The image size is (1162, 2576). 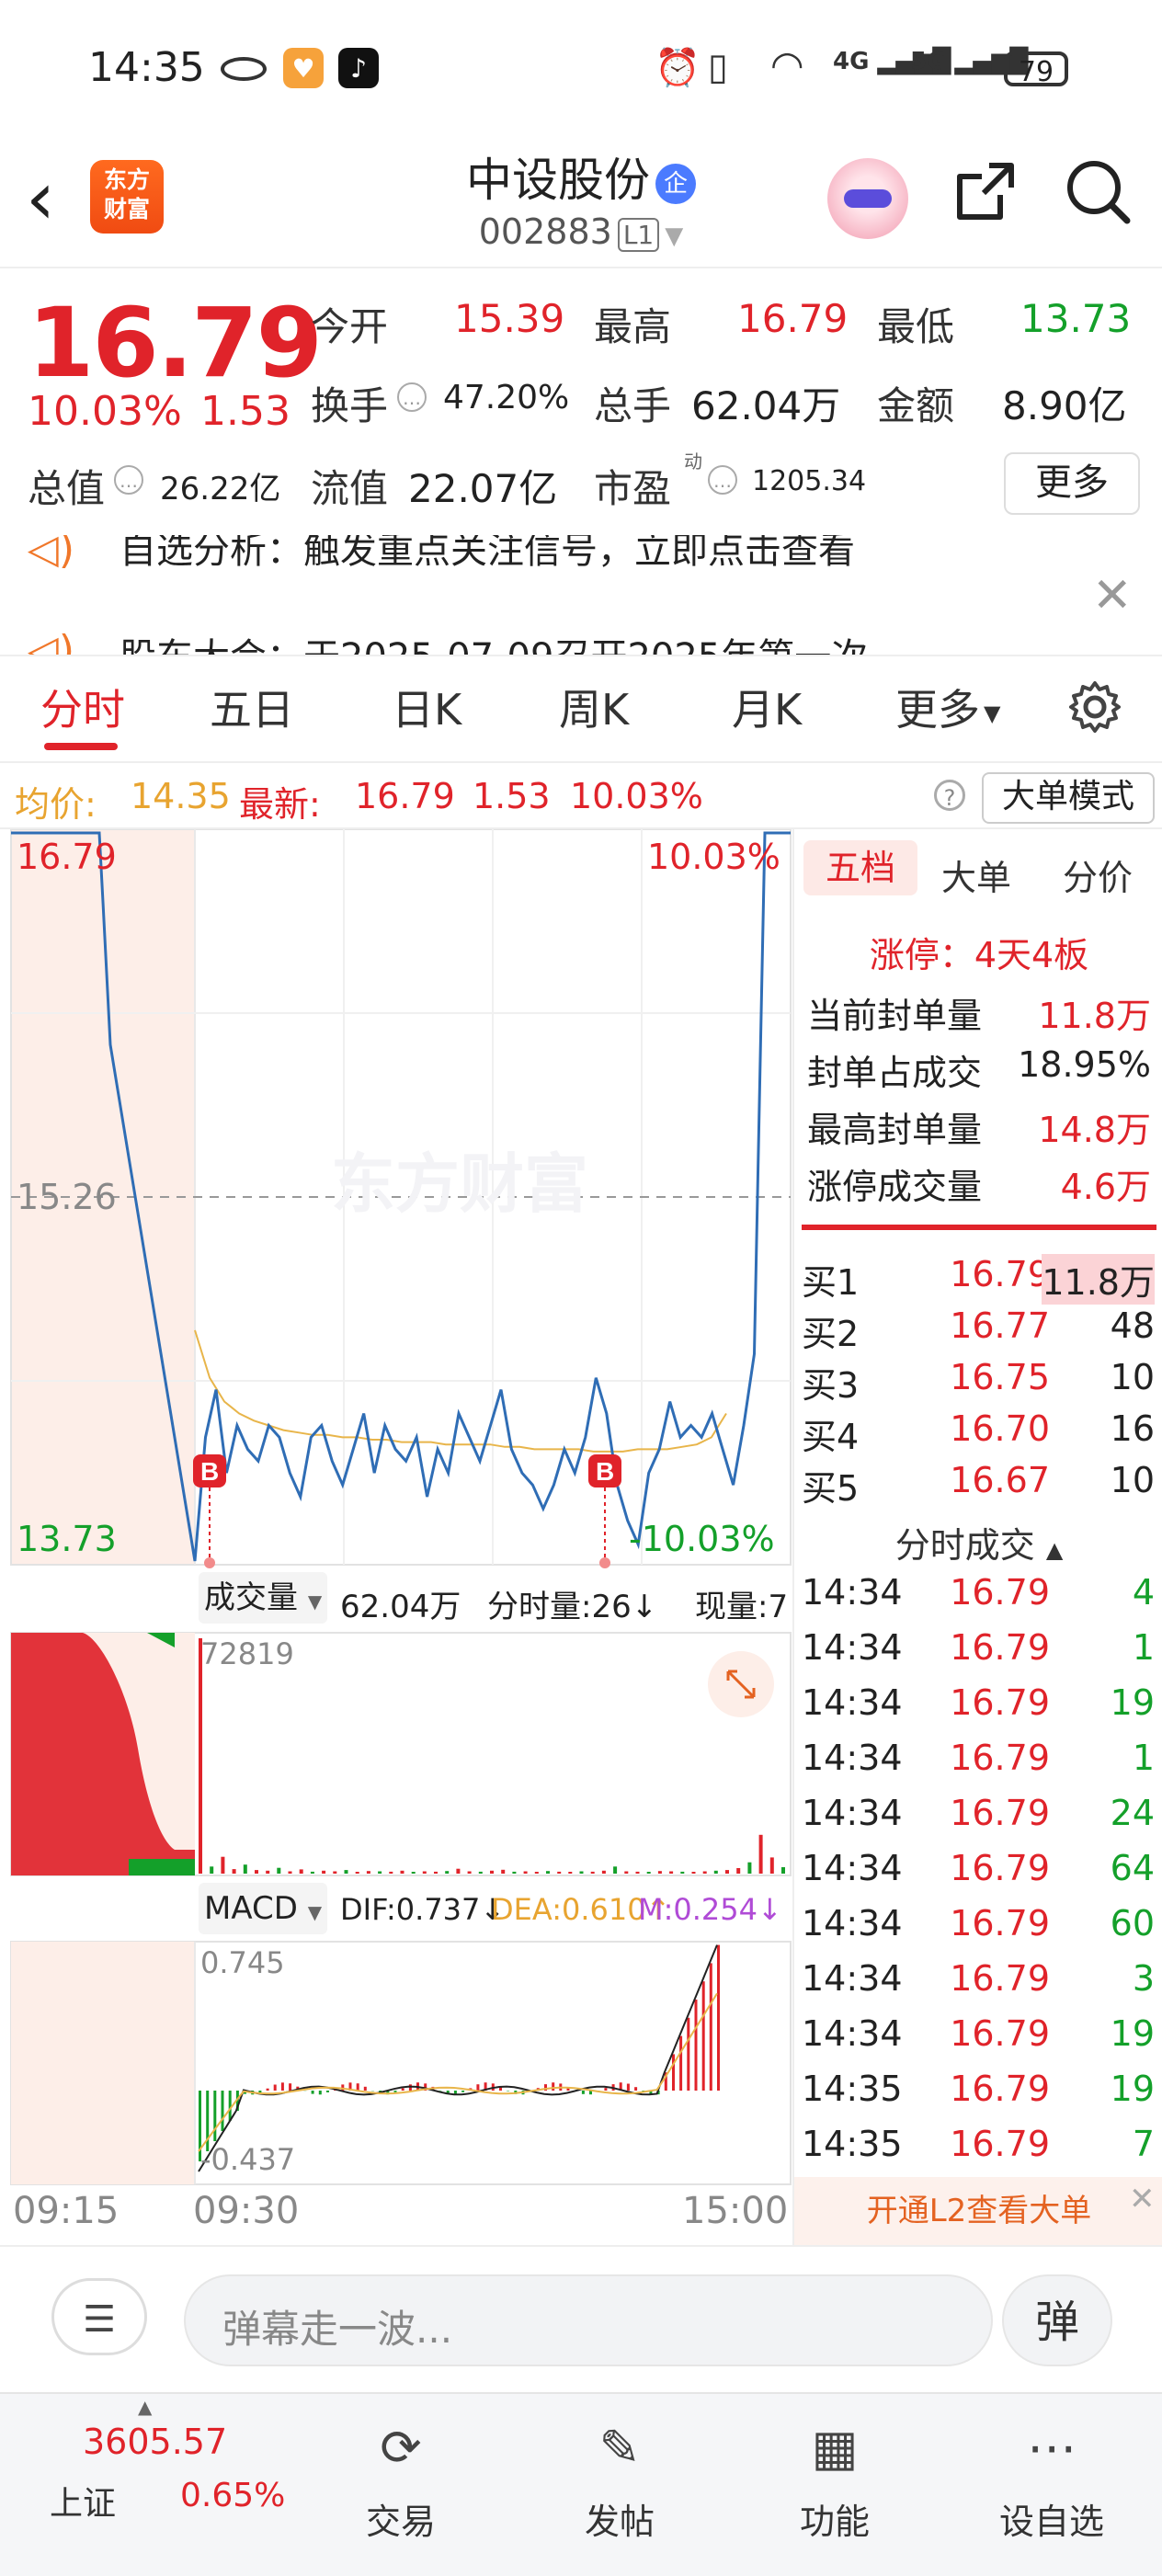 I want to click on comment-list-icon: ☰, so click(x=99, y=2316).